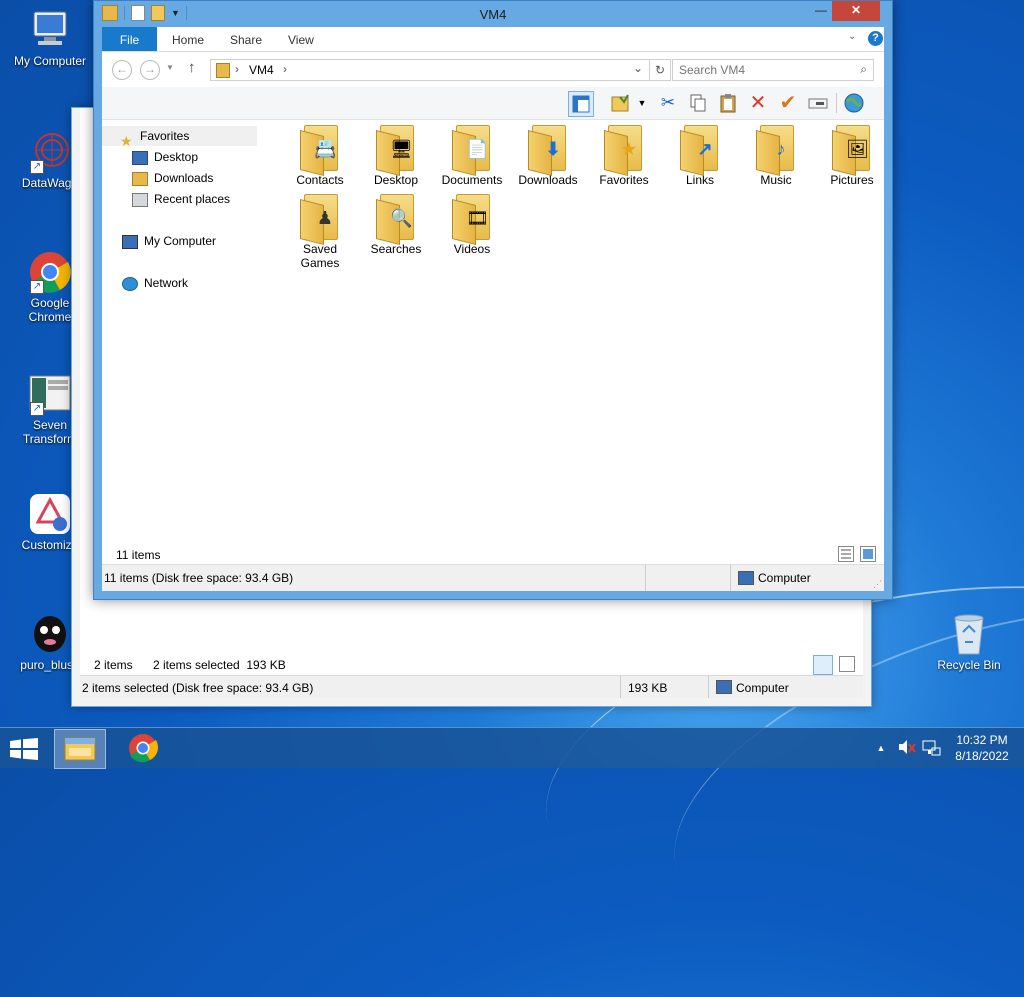 The width and height of the screenshot is (1024, 997). Describe the element at coordinates (472, 224) in the screenshot. I see `file-item-videos: 🎞 Videos` at that location.